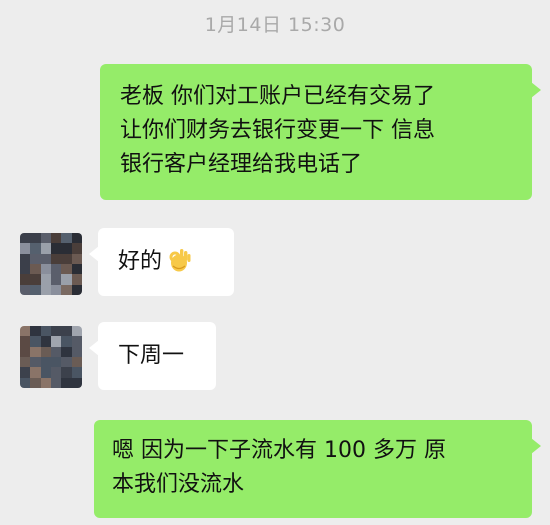 Image resolution: width=550 pixels, height=525 pixels. What do you see at coordinates (140, 261) in the screenshot?
I see `message-text: 好的` at bounding box center [140, 261].